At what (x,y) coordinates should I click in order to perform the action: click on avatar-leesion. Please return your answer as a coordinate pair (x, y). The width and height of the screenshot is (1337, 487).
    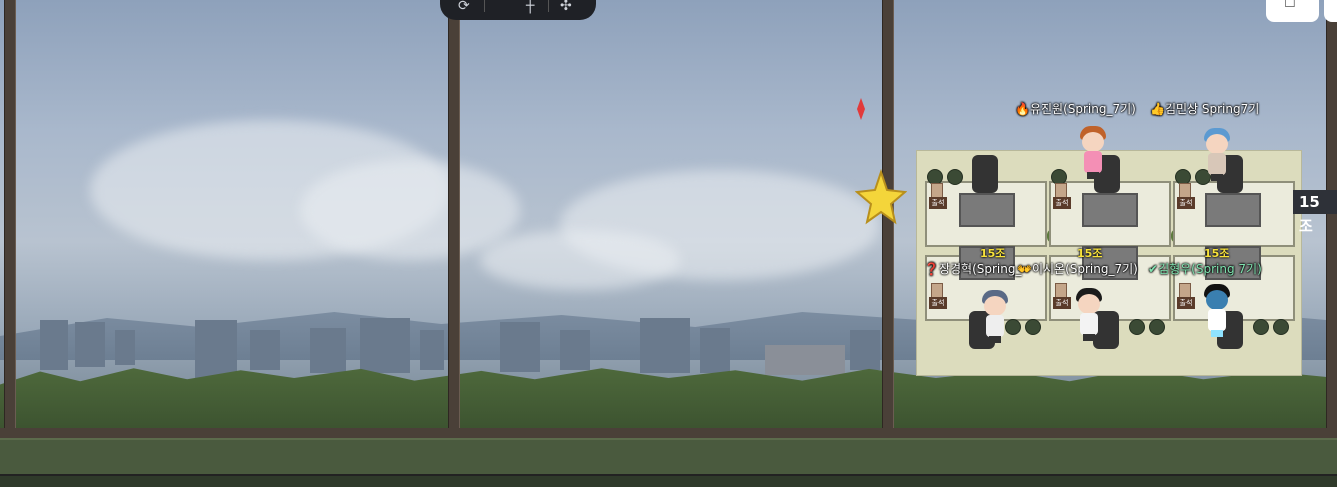
    Looking at the image, I should click on (1089, 314).